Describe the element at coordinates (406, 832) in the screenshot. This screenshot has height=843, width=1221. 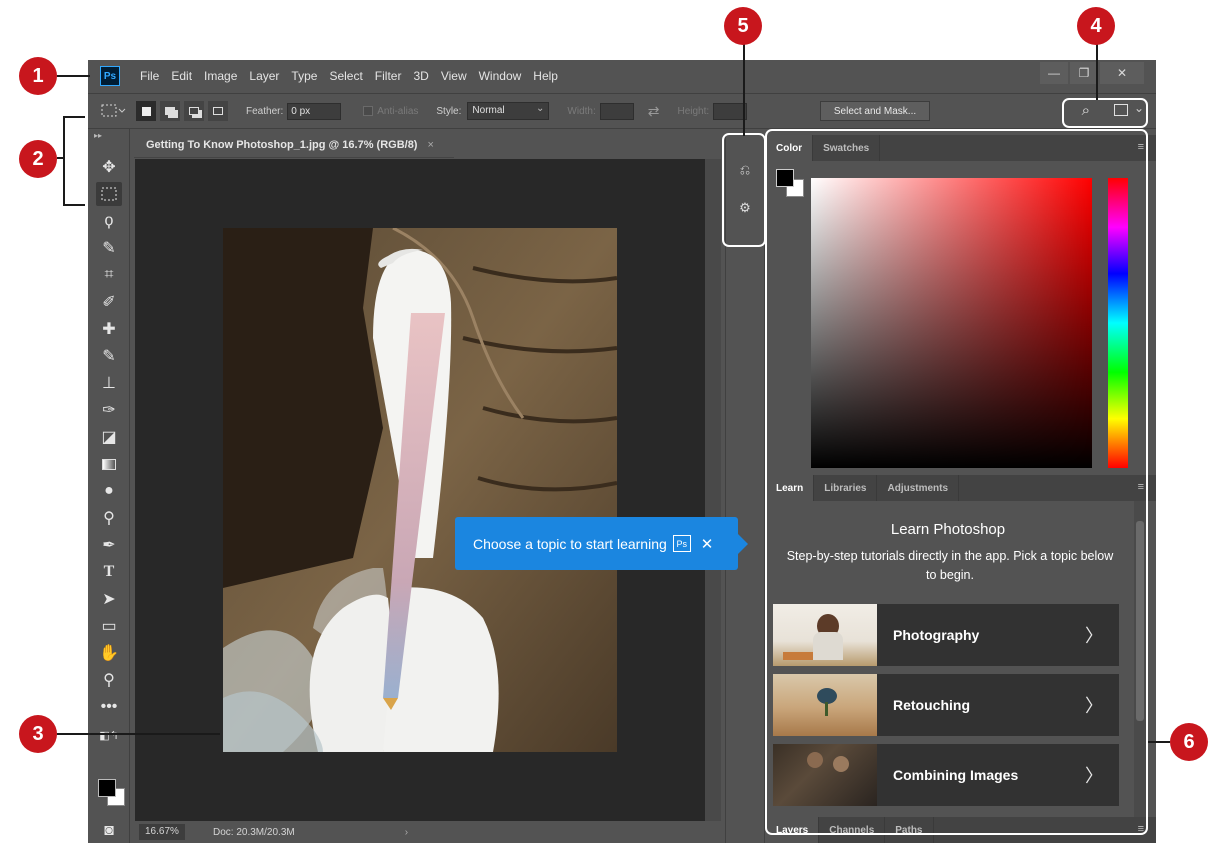
I see `status-menu-icon: ›` at that location.